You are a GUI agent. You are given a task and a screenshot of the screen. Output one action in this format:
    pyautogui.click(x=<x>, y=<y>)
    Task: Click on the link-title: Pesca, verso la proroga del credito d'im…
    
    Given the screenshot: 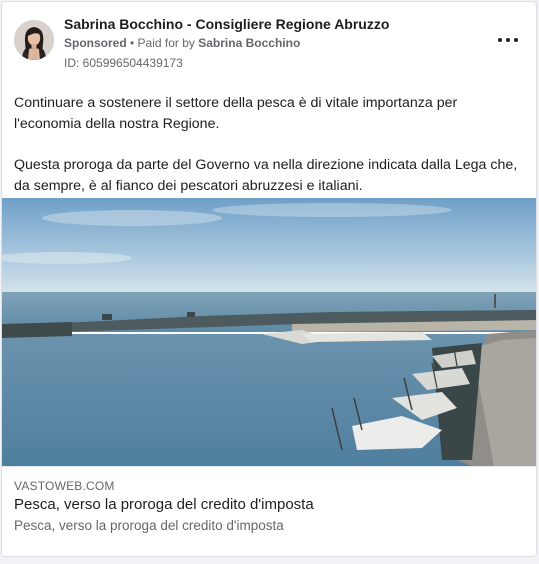 What is the action you would take?
    pyautogui.click(x=164, y=504)
    